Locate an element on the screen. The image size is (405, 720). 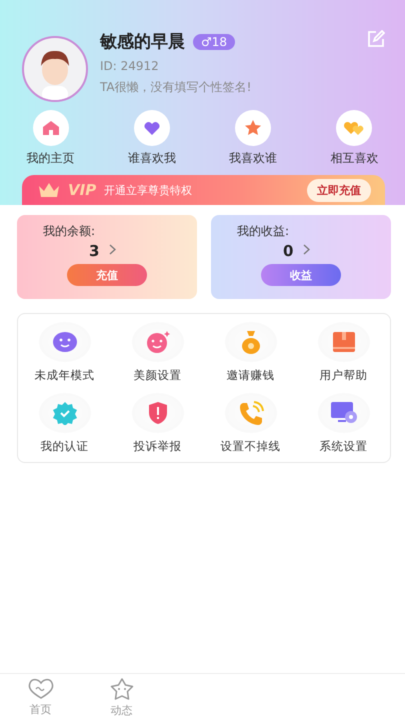
crown-icon is located at coordinates (49, 190).